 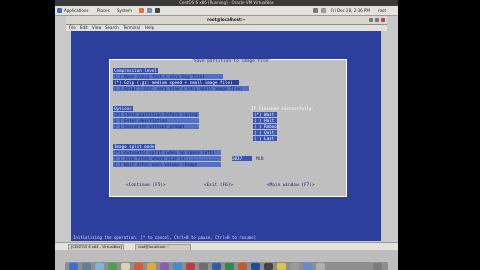 What do you see at coordinates (382, 10) in the screenshot?
I see `panel-user: root` at bounding box center [382, 10].